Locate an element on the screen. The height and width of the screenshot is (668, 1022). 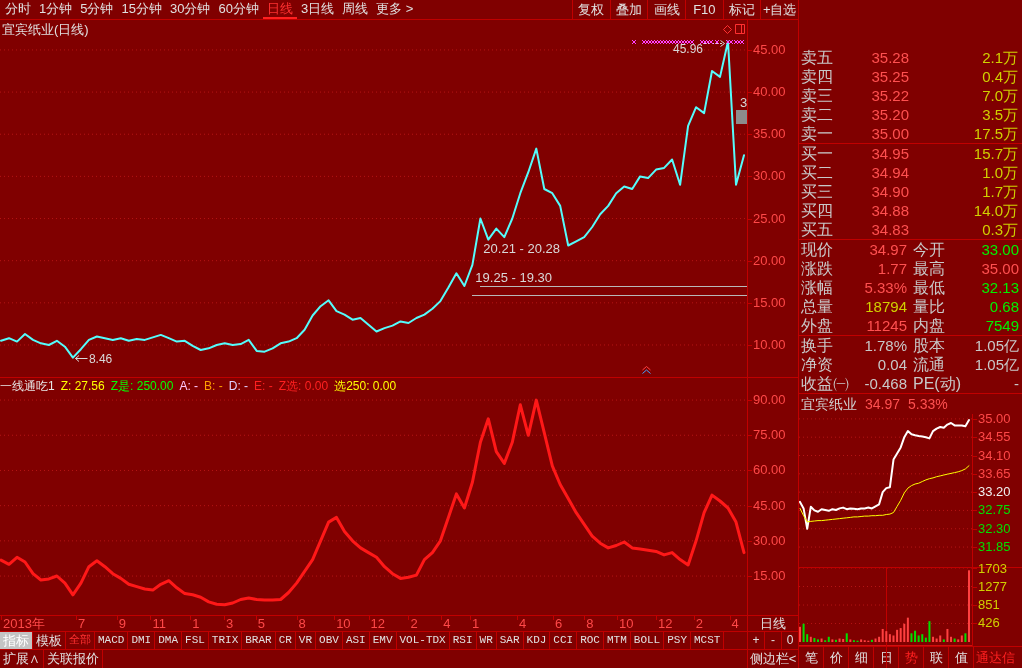
order-price: 34.90 is located at coordinates (889, 191).